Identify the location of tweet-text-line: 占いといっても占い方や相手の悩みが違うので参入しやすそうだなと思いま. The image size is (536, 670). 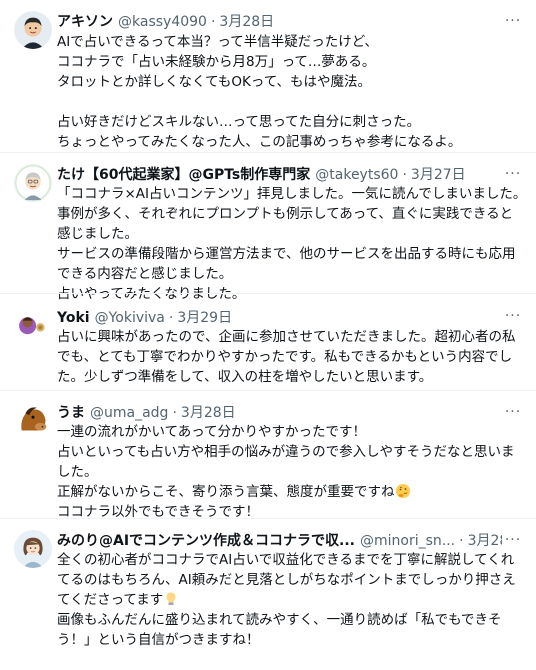
(286, 452).